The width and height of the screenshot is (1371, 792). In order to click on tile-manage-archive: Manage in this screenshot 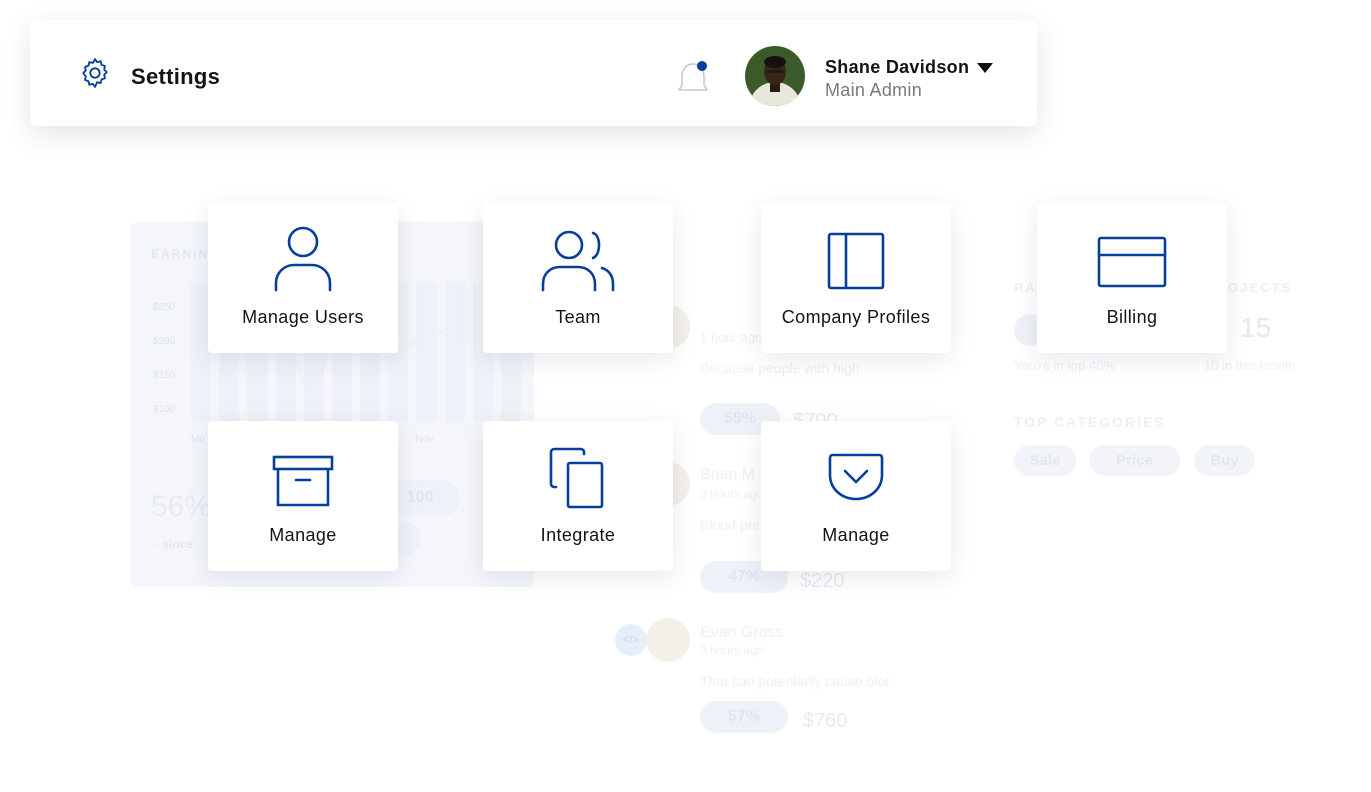, I will do `click(303, 496)`.